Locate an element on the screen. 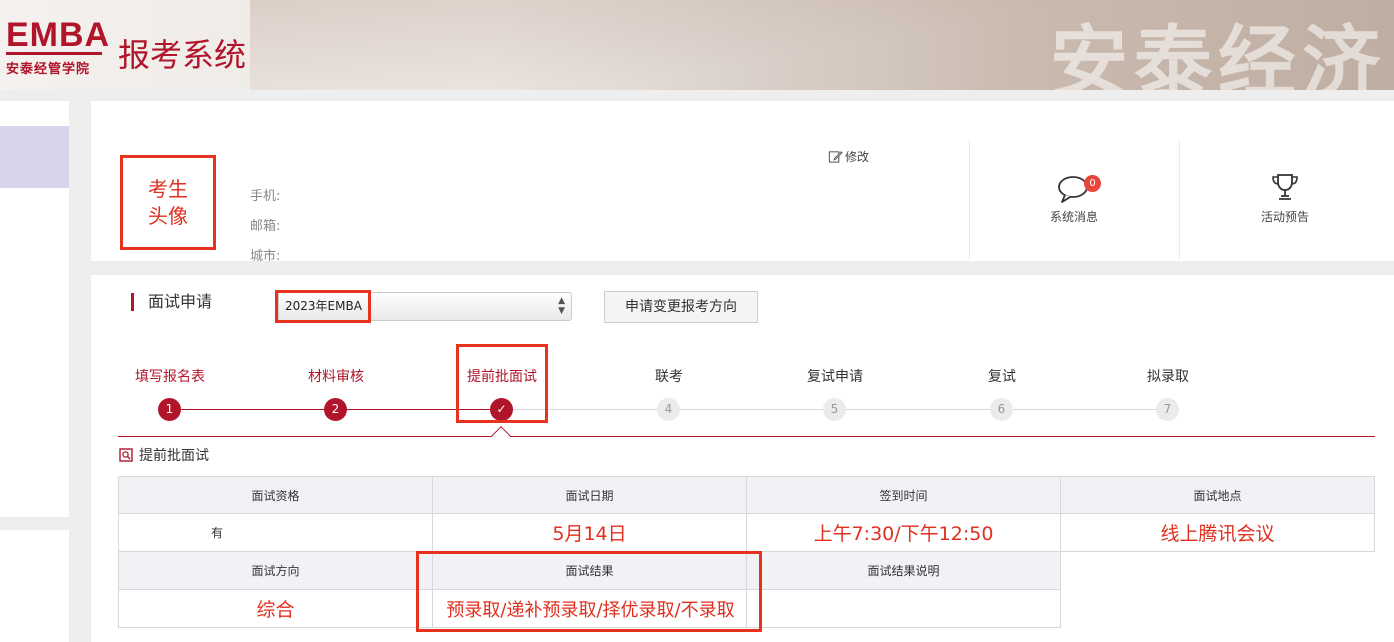 Image resolution: width=1394 pixels, height=642 pixels. step-label-1: 填写报名表 is located at coordinates (170, 376).